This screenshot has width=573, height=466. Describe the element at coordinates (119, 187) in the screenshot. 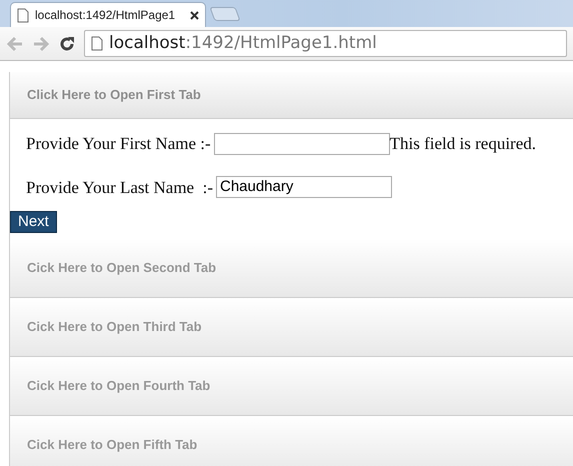

I see `field-label: Provide Your Last Name :-` at that location.